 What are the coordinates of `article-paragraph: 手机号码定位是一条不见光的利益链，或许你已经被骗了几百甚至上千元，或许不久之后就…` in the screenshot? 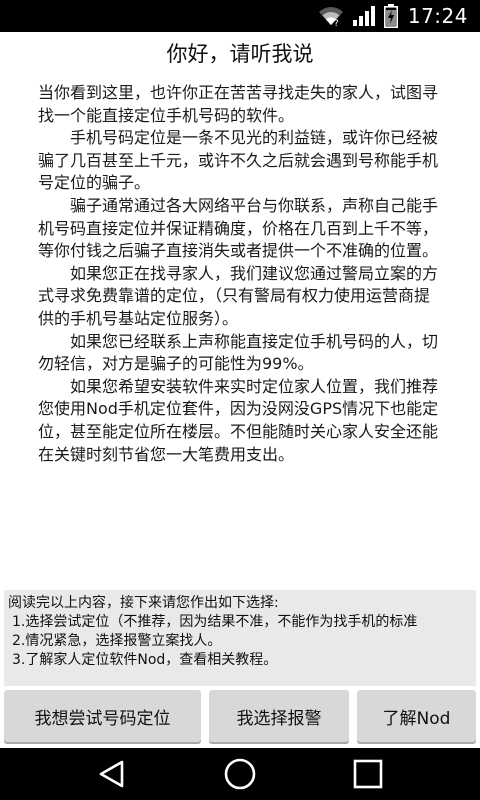 It's located at (238, 160).